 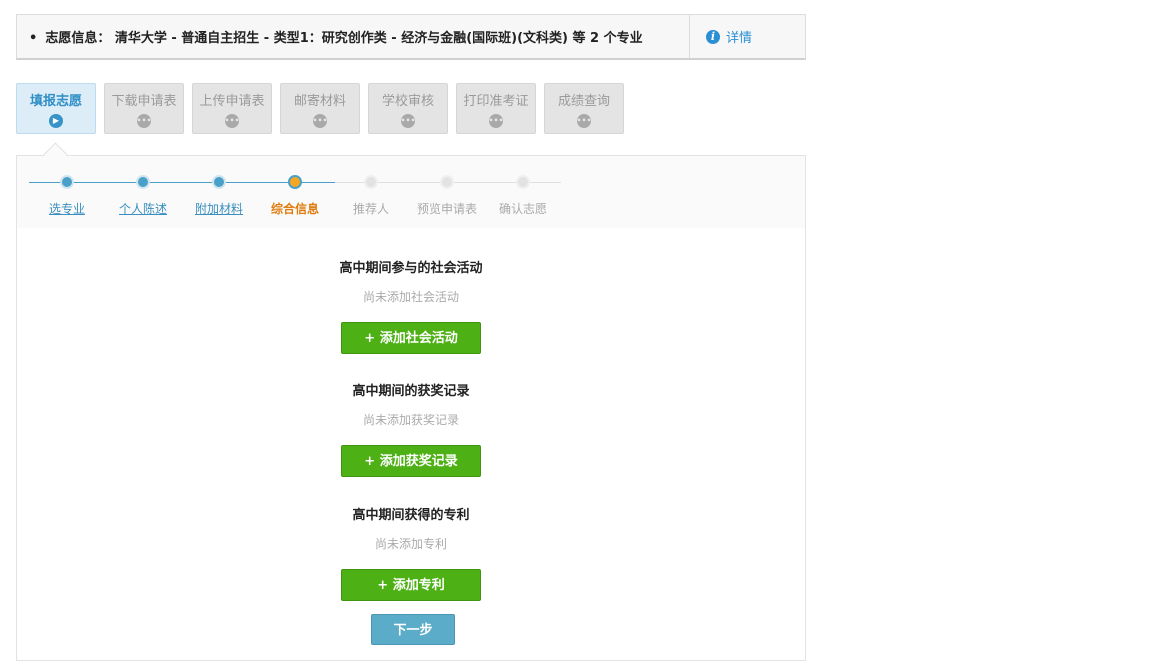 I want to click on tab-label: 填报志愿, so click(x=55, y=101).